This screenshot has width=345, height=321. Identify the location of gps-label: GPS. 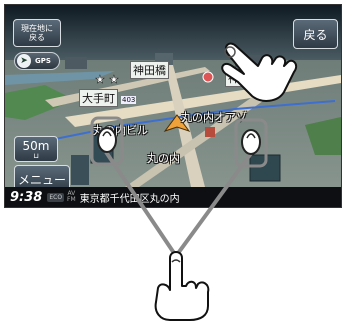
(43, 61).